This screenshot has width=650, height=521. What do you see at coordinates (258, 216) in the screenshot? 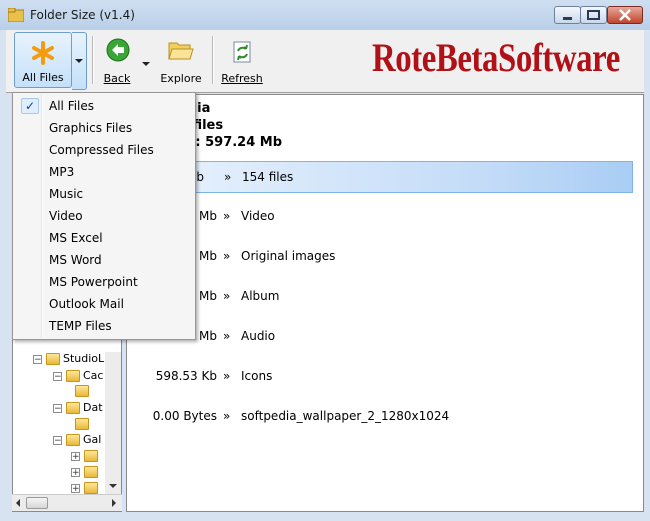
I see `item-name: Video` at bounding box center [258, 216].